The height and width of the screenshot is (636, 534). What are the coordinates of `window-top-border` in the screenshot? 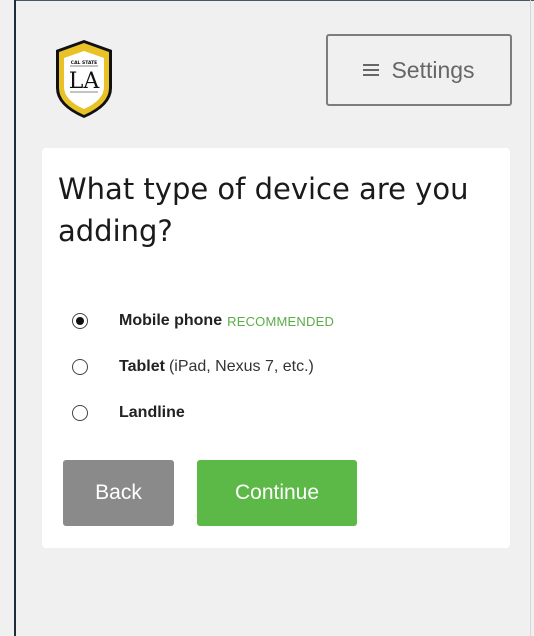 It's located at (274, 0).